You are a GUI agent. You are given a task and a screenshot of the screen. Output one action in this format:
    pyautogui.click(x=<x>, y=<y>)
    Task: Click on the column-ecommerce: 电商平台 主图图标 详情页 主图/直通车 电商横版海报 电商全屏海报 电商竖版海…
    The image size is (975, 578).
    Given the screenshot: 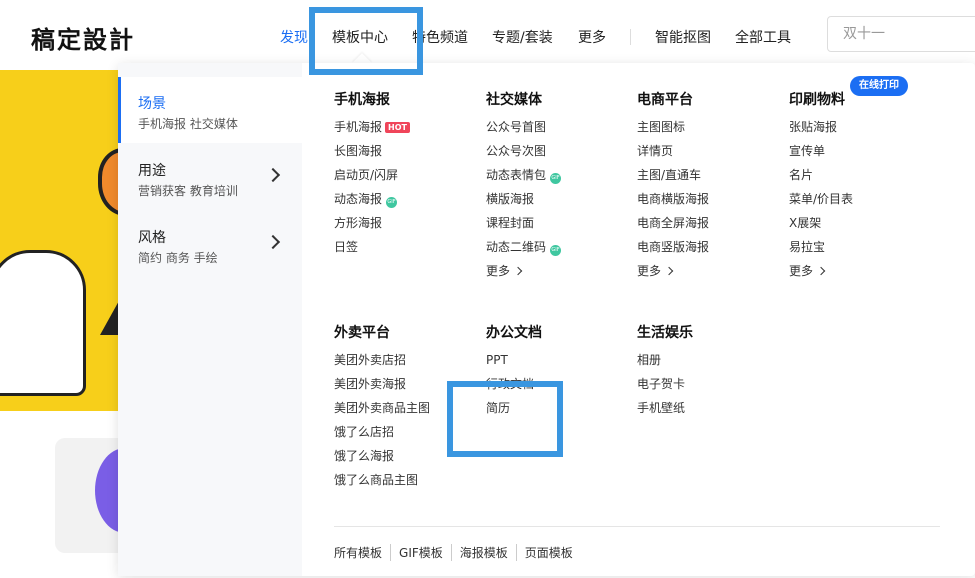 What is the action you would take?
    pyautogui.click(x=712, y=186)
    